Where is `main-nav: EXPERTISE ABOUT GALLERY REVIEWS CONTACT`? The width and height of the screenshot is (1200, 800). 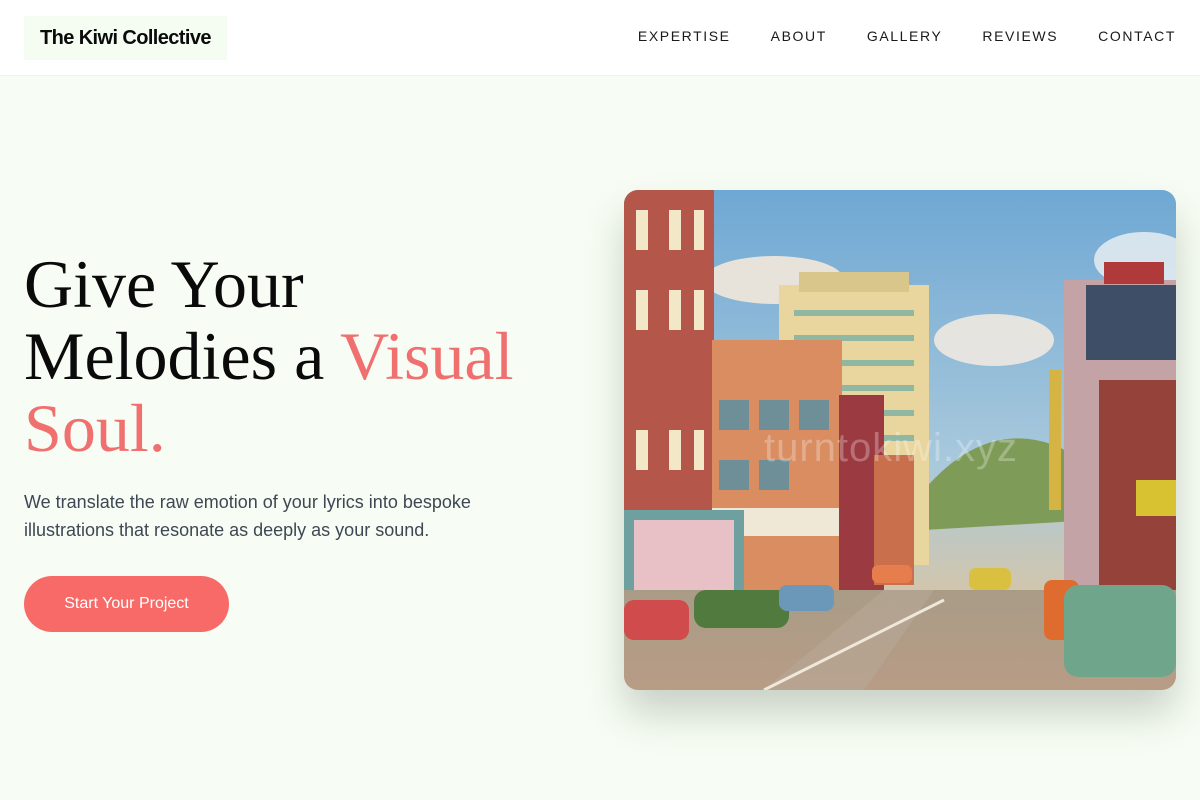 main-nav: EXPERTISE ABOUT GALLERY REVIEWS CONTACT is located at coordinates (907, 36).